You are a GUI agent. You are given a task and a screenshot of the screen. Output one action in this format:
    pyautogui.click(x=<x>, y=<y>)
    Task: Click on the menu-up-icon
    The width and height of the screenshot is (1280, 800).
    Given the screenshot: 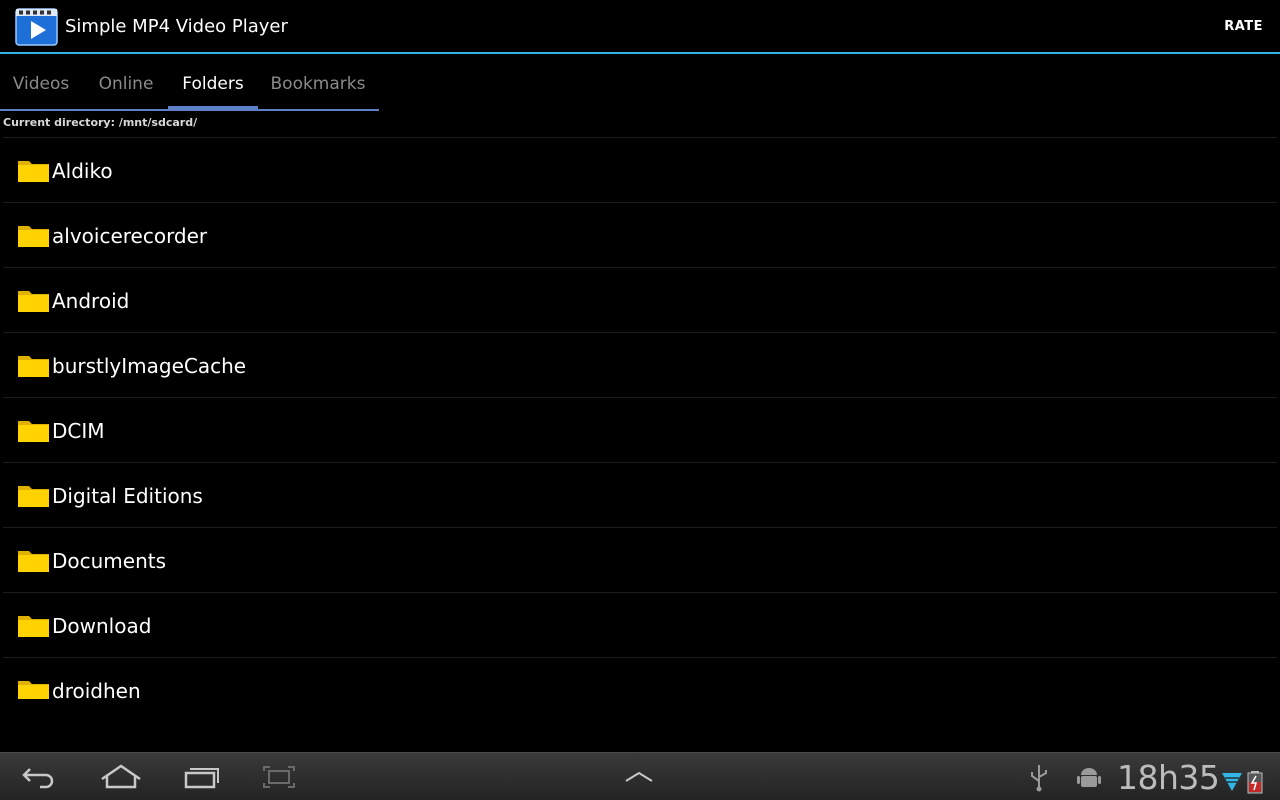 What is the action you would take?
    pyautogui.click(x=639, y=777)
    